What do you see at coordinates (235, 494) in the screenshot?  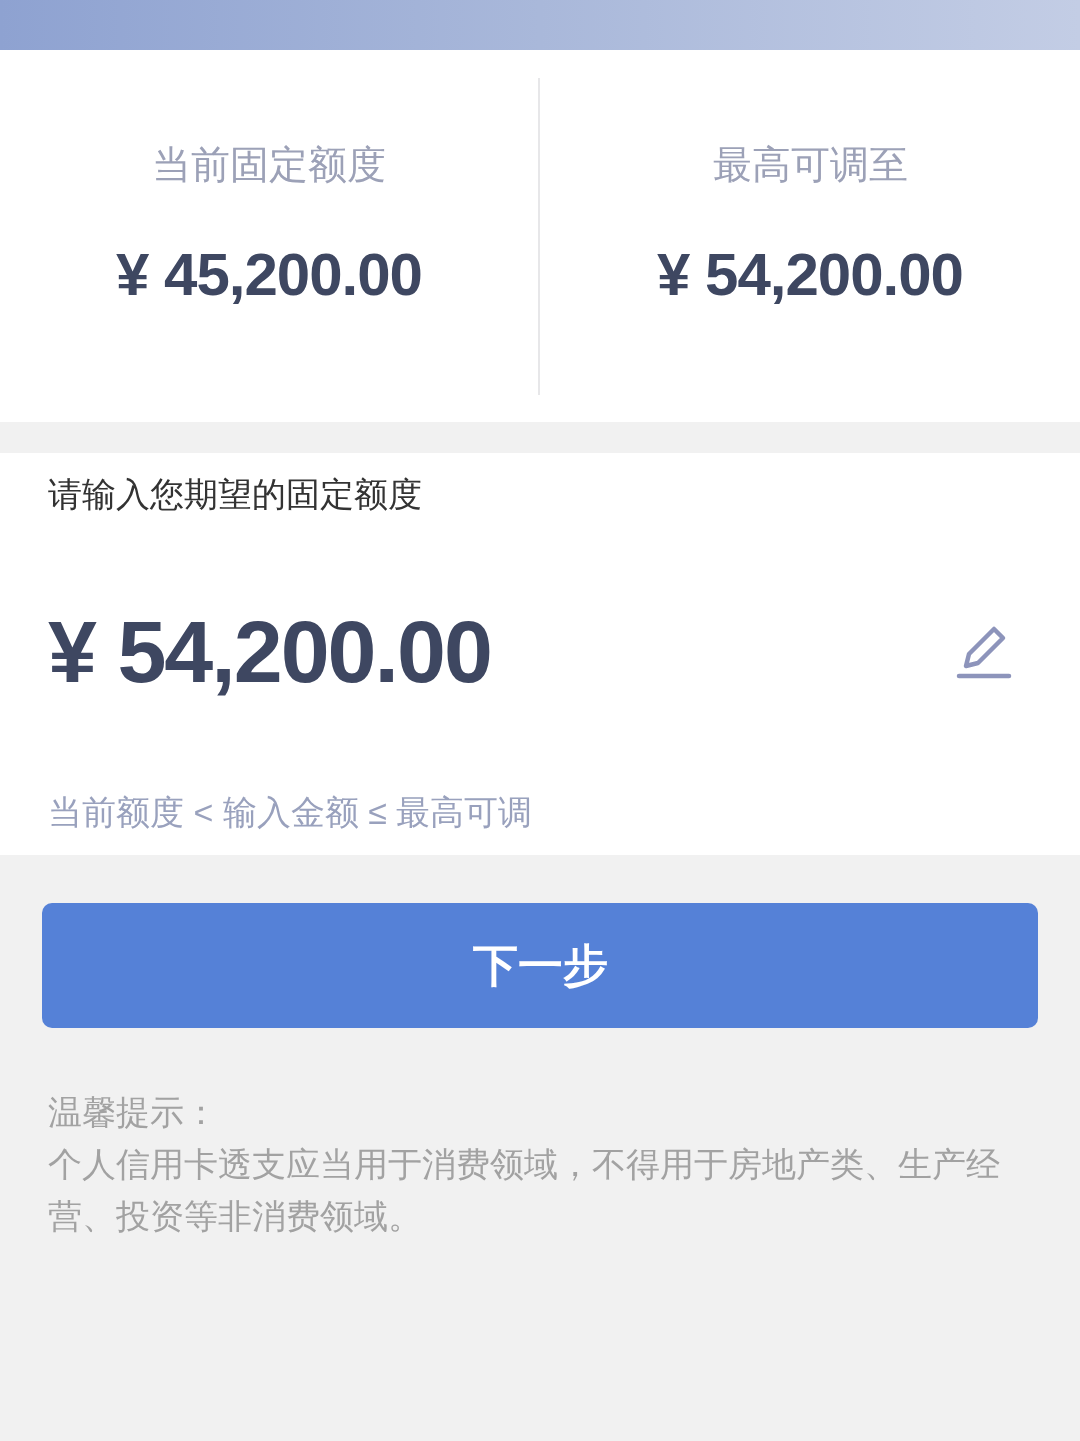 I see `entry-label: 请输入您期望的固定额度` at bounding box center [235, 494].